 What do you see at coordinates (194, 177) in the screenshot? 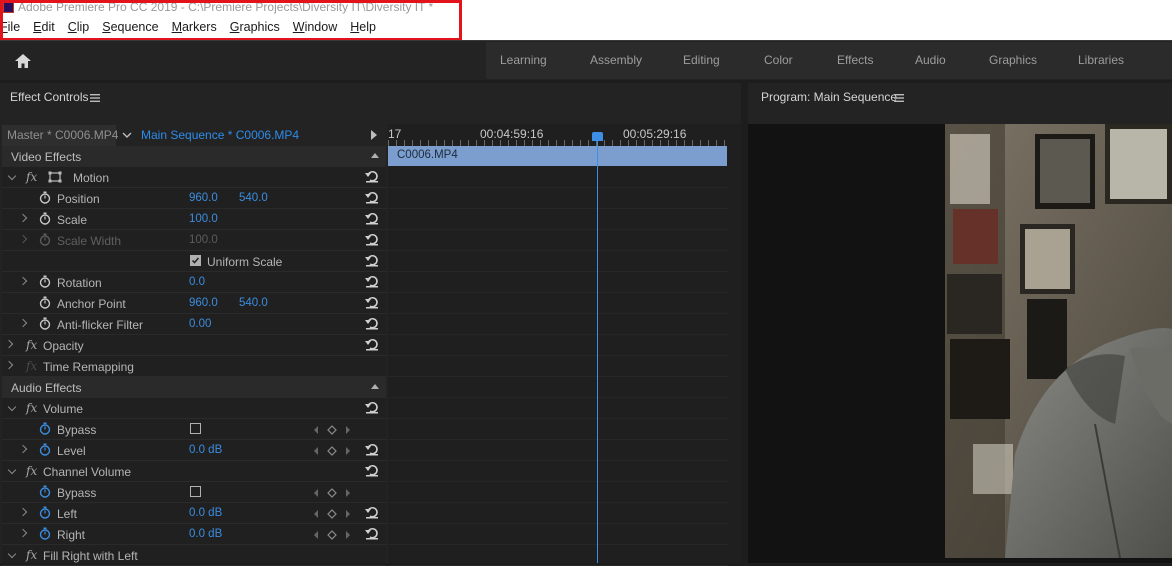
I see `effect-row-motion: fx Motion` at bounding box center [194, 177].